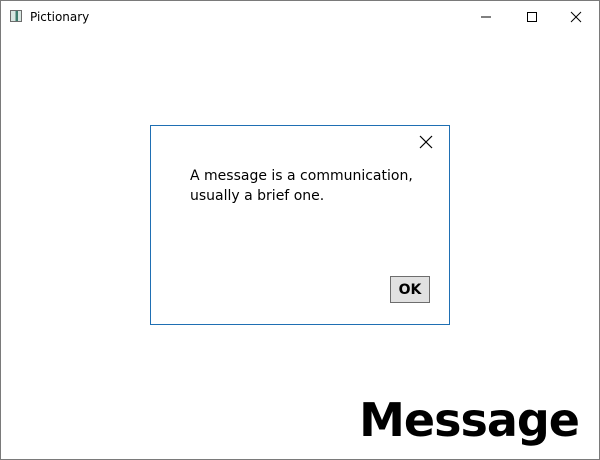 Image resolution: width=600 pixels, height=460 pixels. I want to click on dialog-close-button, so click(426, 142).